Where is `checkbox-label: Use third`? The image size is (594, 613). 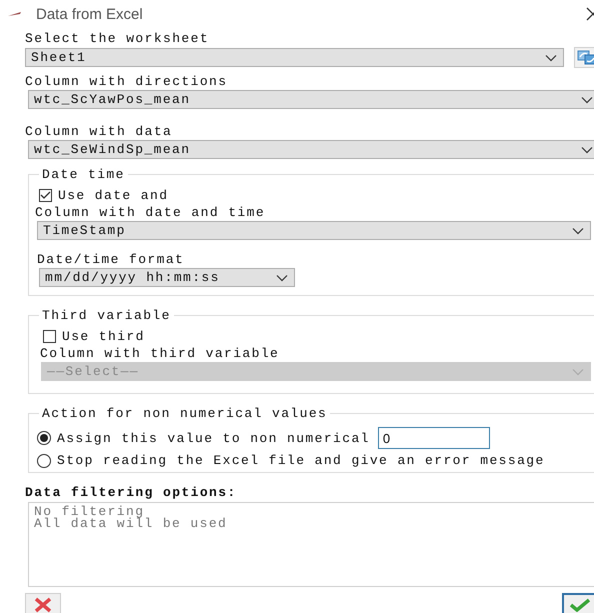
checkbox-label: Use third is located at coordinates (103, 336).